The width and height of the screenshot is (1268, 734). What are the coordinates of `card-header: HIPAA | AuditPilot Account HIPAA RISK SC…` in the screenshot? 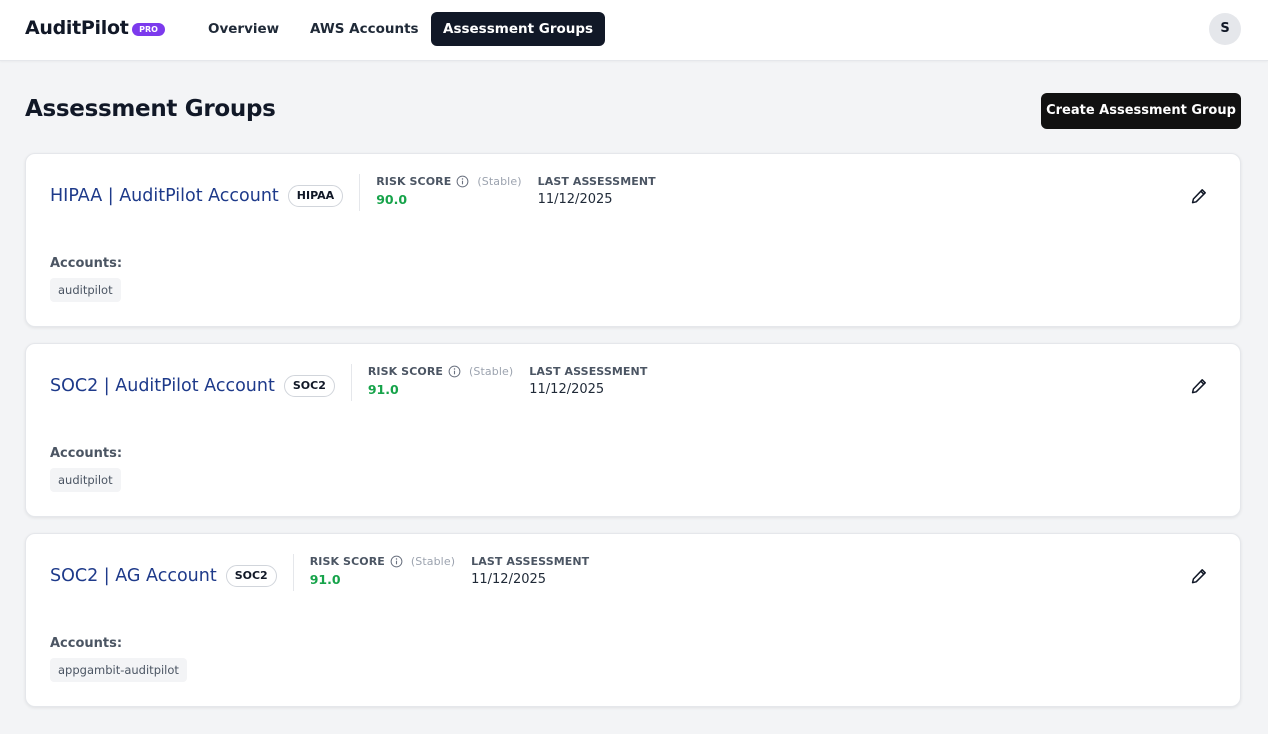 It's located at (361, 192).